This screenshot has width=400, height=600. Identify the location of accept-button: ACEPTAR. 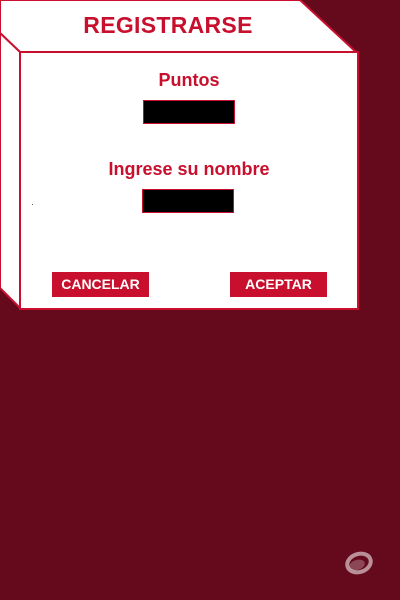
(278, 284).